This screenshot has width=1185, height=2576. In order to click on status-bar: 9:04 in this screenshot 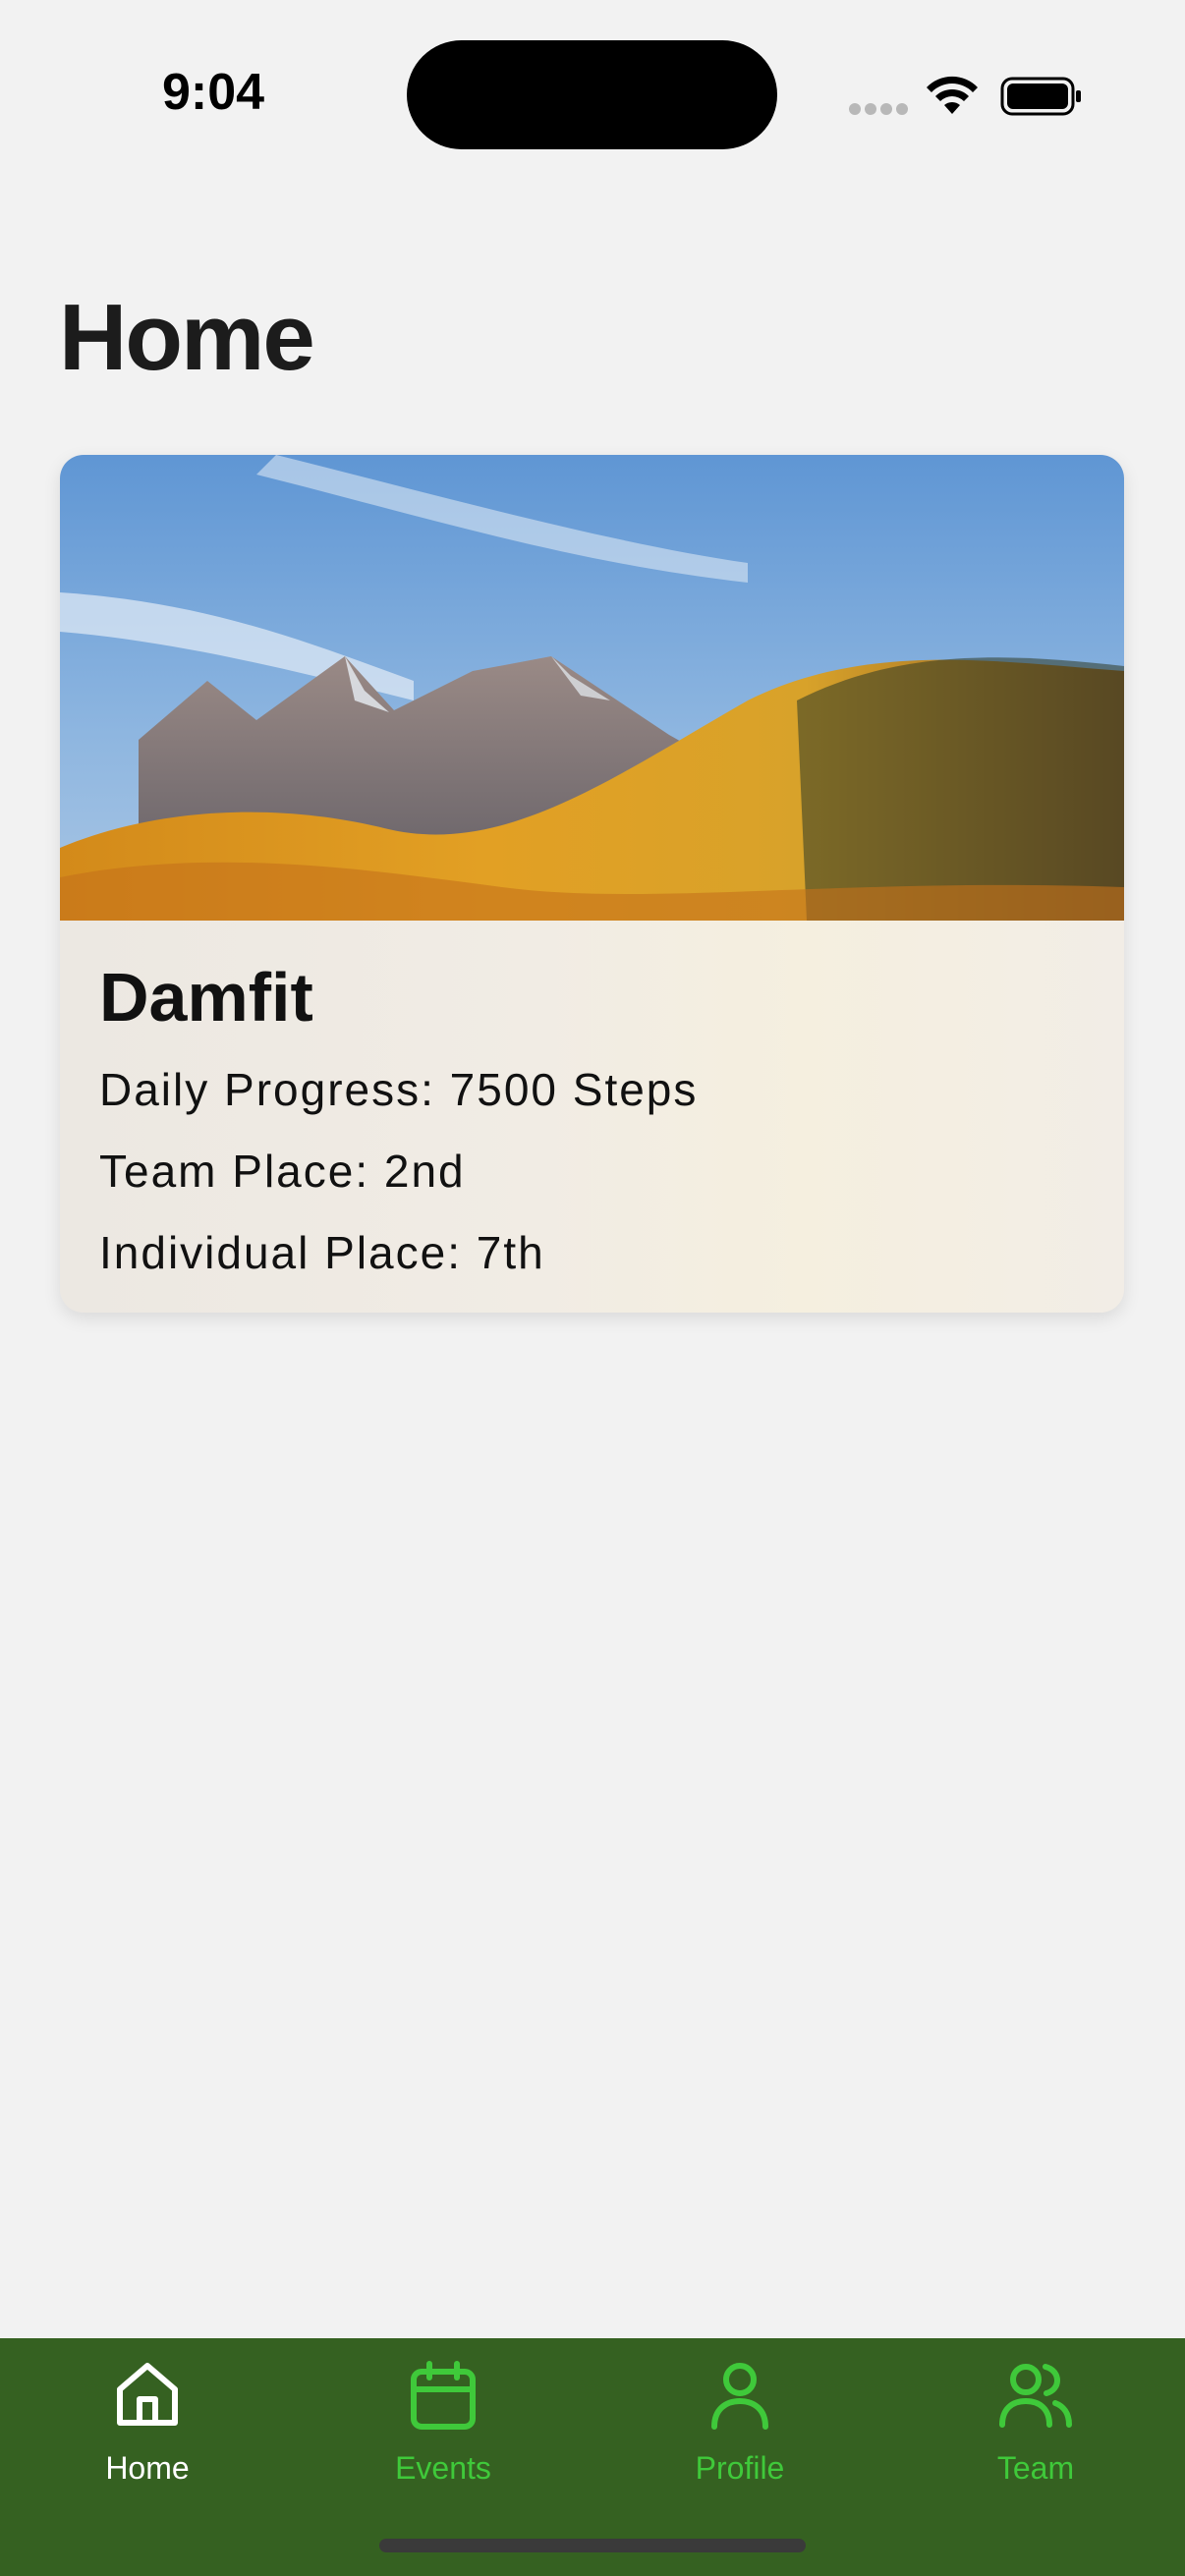, I will do `click(592, 93)`.